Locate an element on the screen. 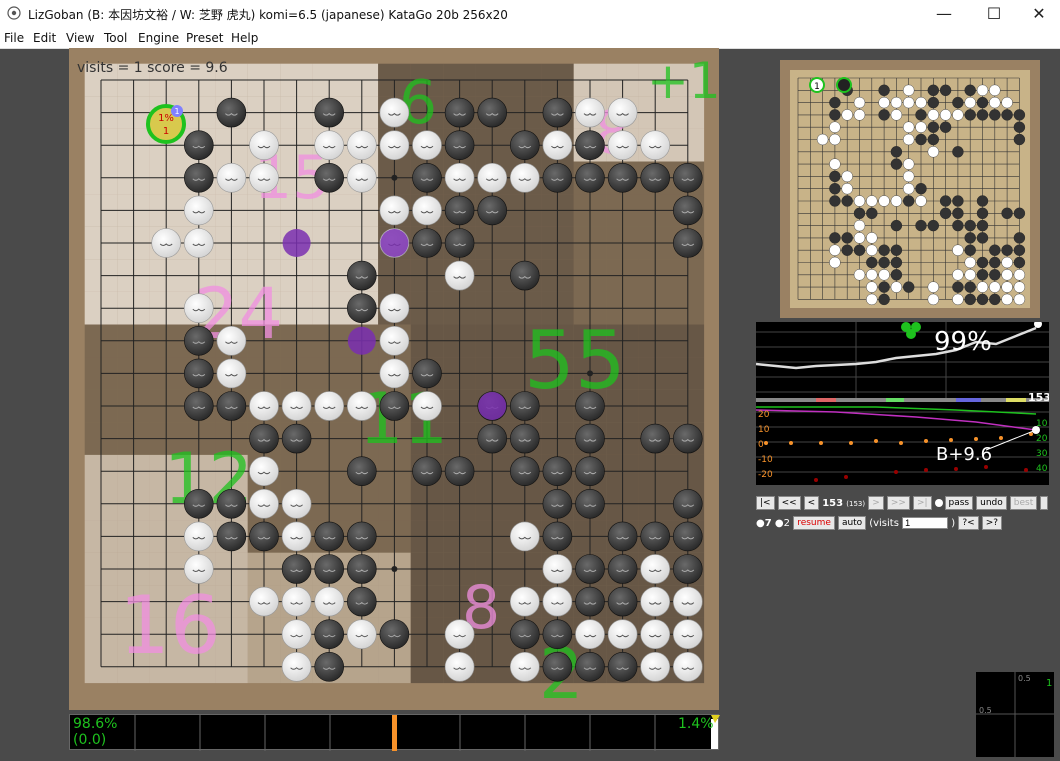 The width and height of the screenshot is (1060, 761). pass-button: pass is located at coordinates (959, 503).